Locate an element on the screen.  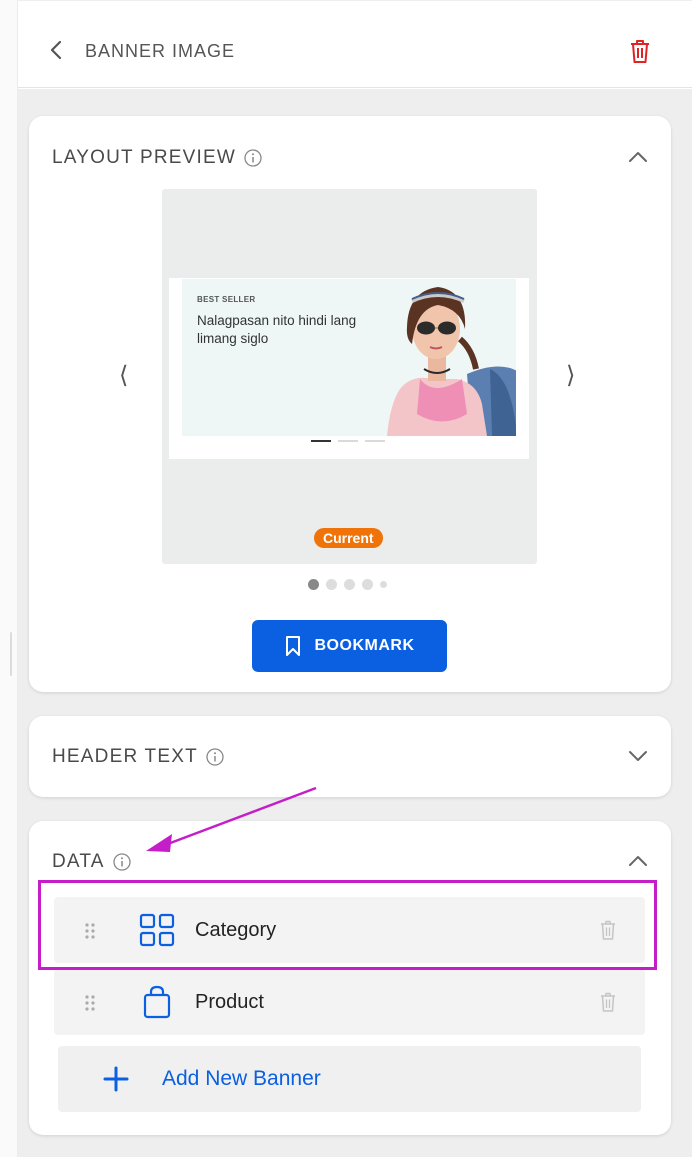
page-header: BANNER IMAGE is located at coordinates (355, 44).